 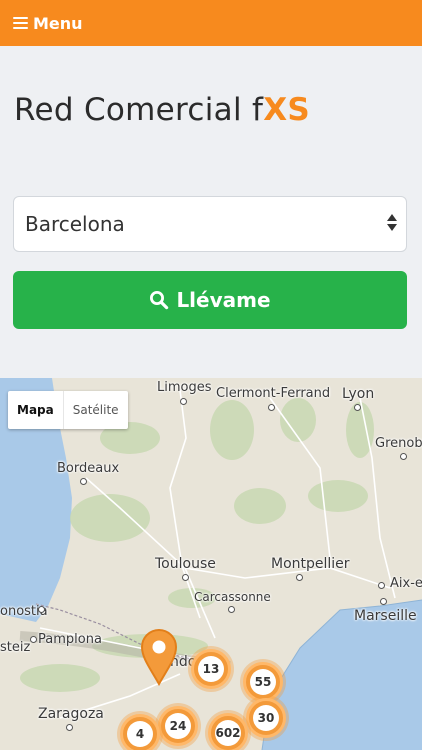 What do you see at coordinates (392, 222) in the screenshot?
I see `select-arrows-icon` at bounding box center [392, 222].